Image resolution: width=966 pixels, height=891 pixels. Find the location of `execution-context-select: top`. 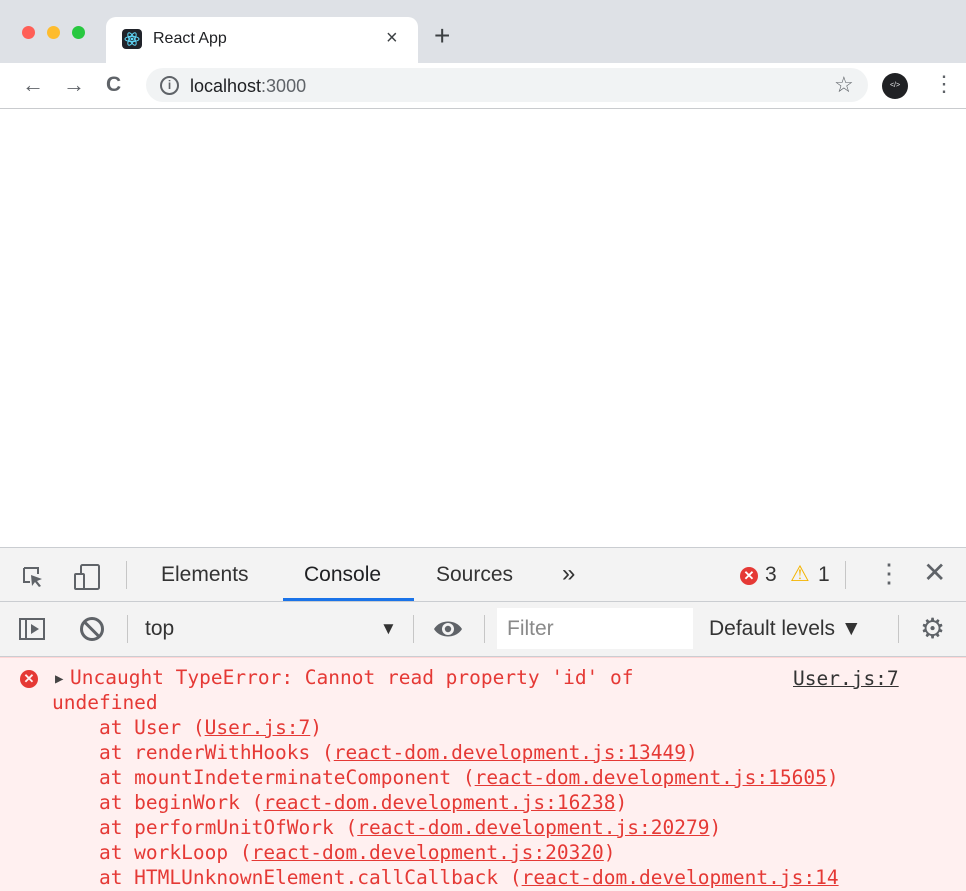

execution-context-select: top is located at coordinates (159, 629).